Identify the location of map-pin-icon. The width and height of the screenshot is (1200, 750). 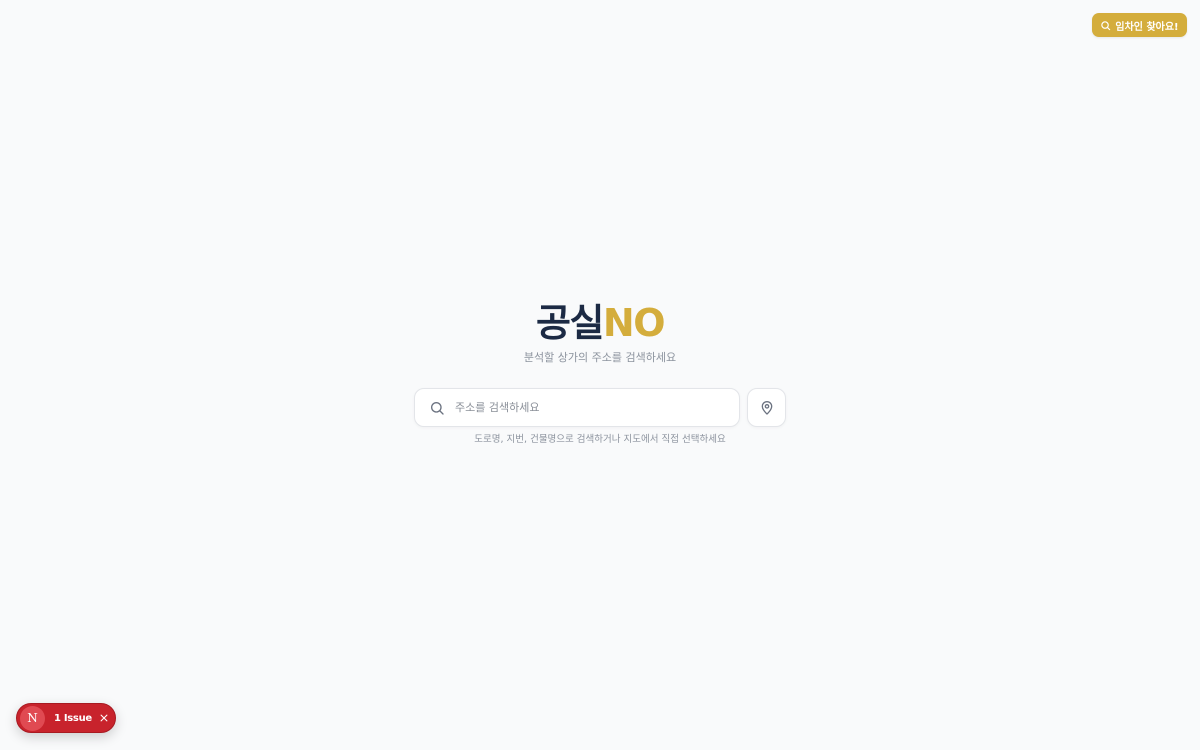
(767, 408).